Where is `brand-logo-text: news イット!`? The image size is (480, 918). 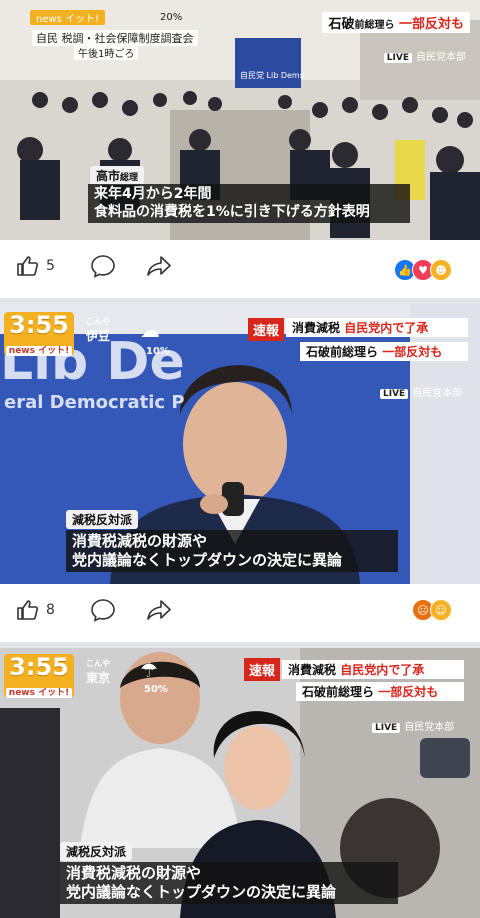 brand-logo-text: news イット! is located at coordinates (68, 19).